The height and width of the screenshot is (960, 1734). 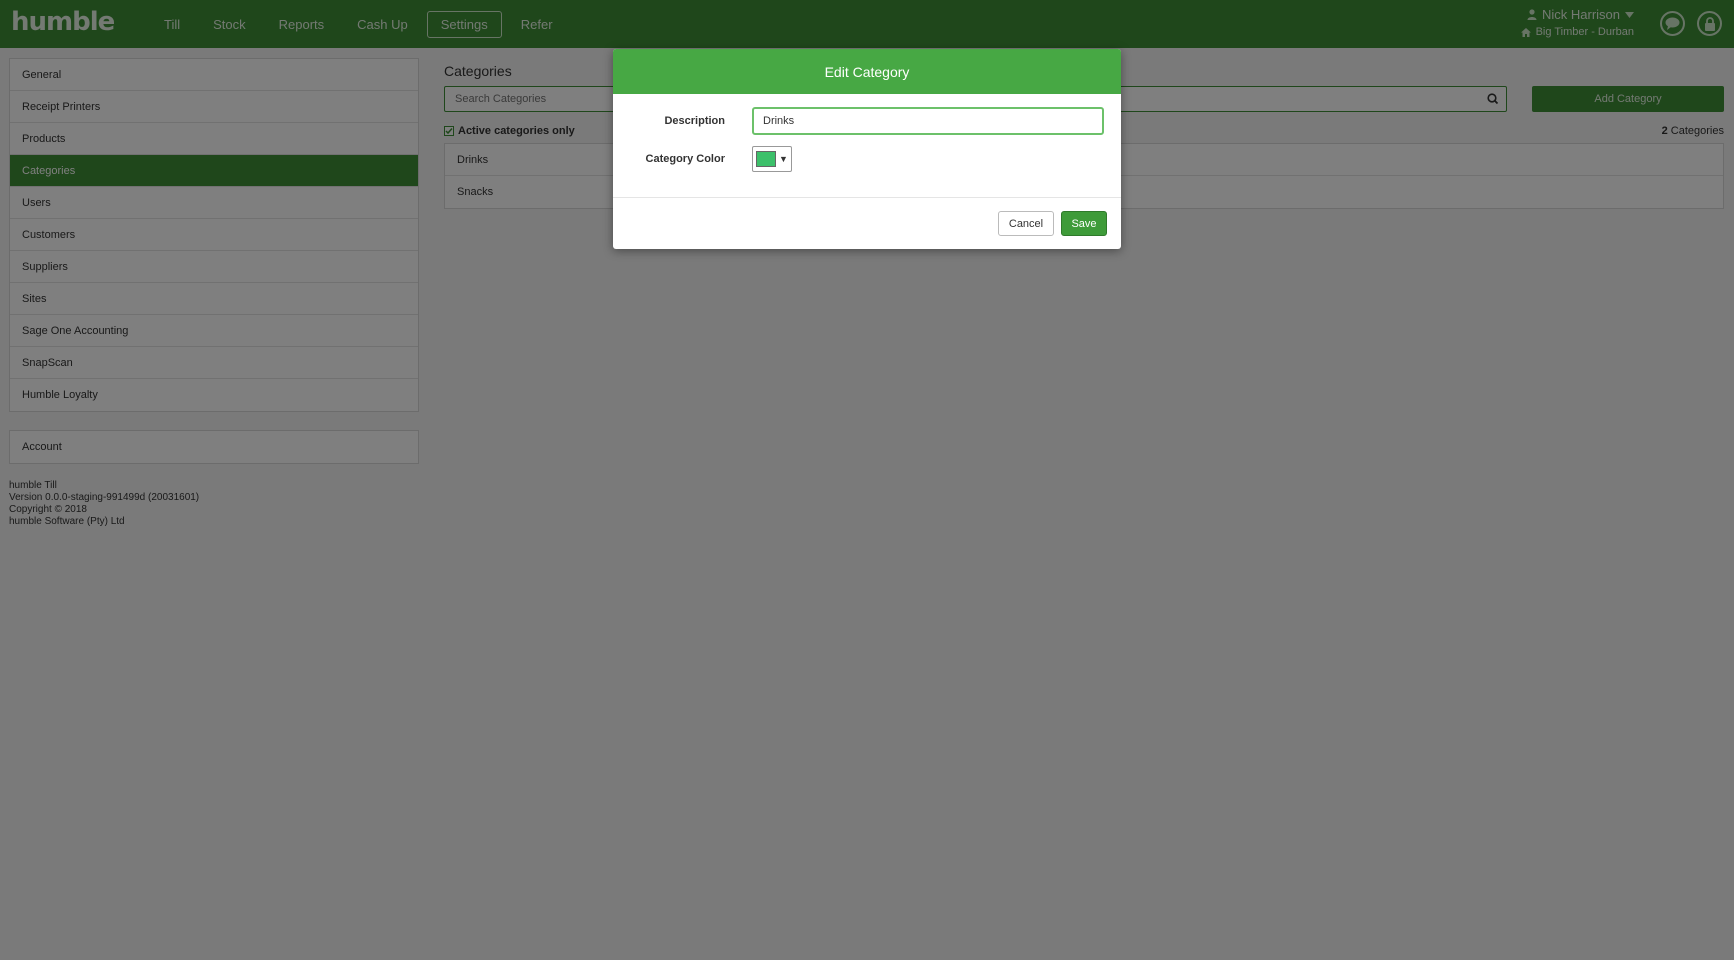 I want to click on chevron-down-icon: ▼, so click(x=783, y=159).